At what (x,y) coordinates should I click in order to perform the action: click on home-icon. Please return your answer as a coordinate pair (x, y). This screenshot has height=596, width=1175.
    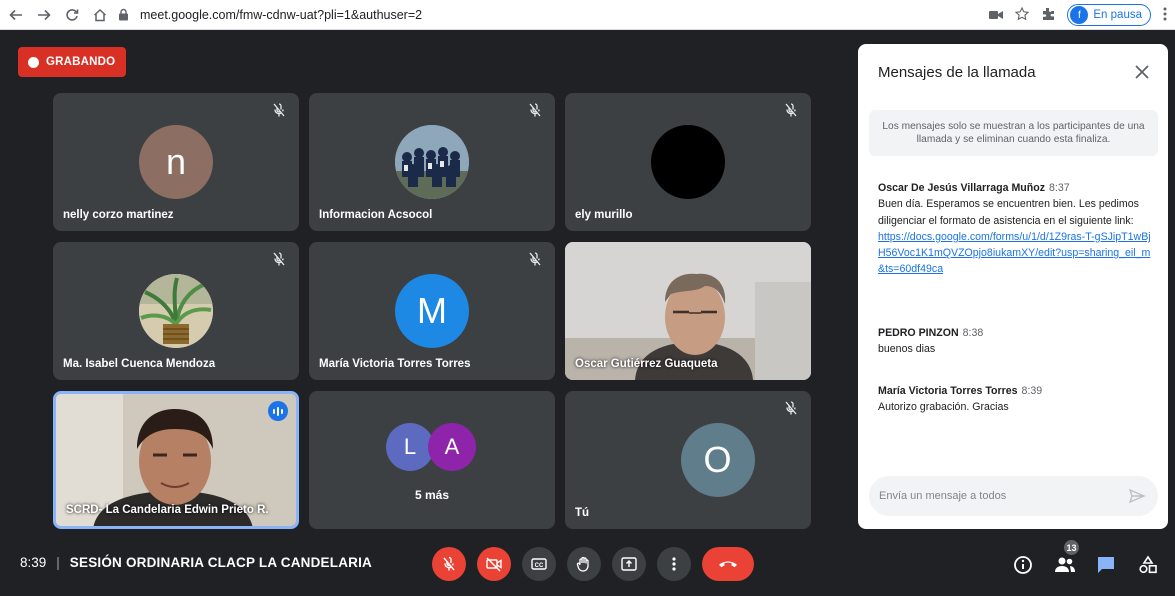
    Looking at the image, I should click on (100, 15).